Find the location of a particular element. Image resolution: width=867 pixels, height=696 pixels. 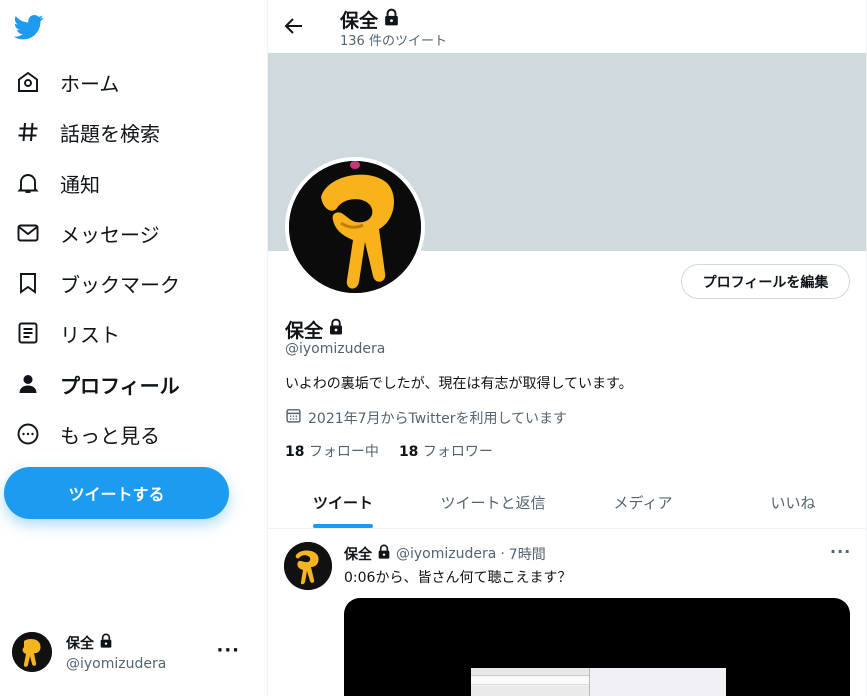

nav-profile-label: プロフィール is located at coordinates (120, 385).